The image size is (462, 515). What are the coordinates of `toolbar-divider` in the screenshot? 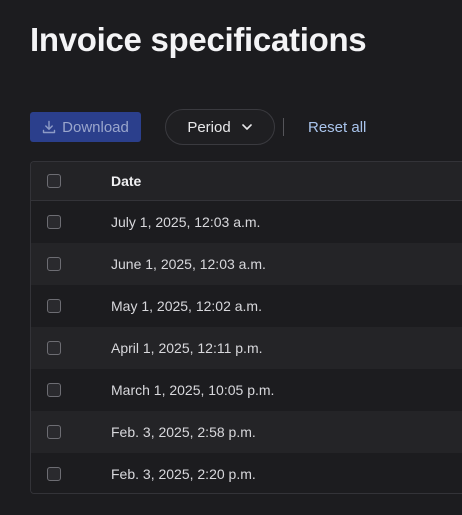 It's located at (283, 127).